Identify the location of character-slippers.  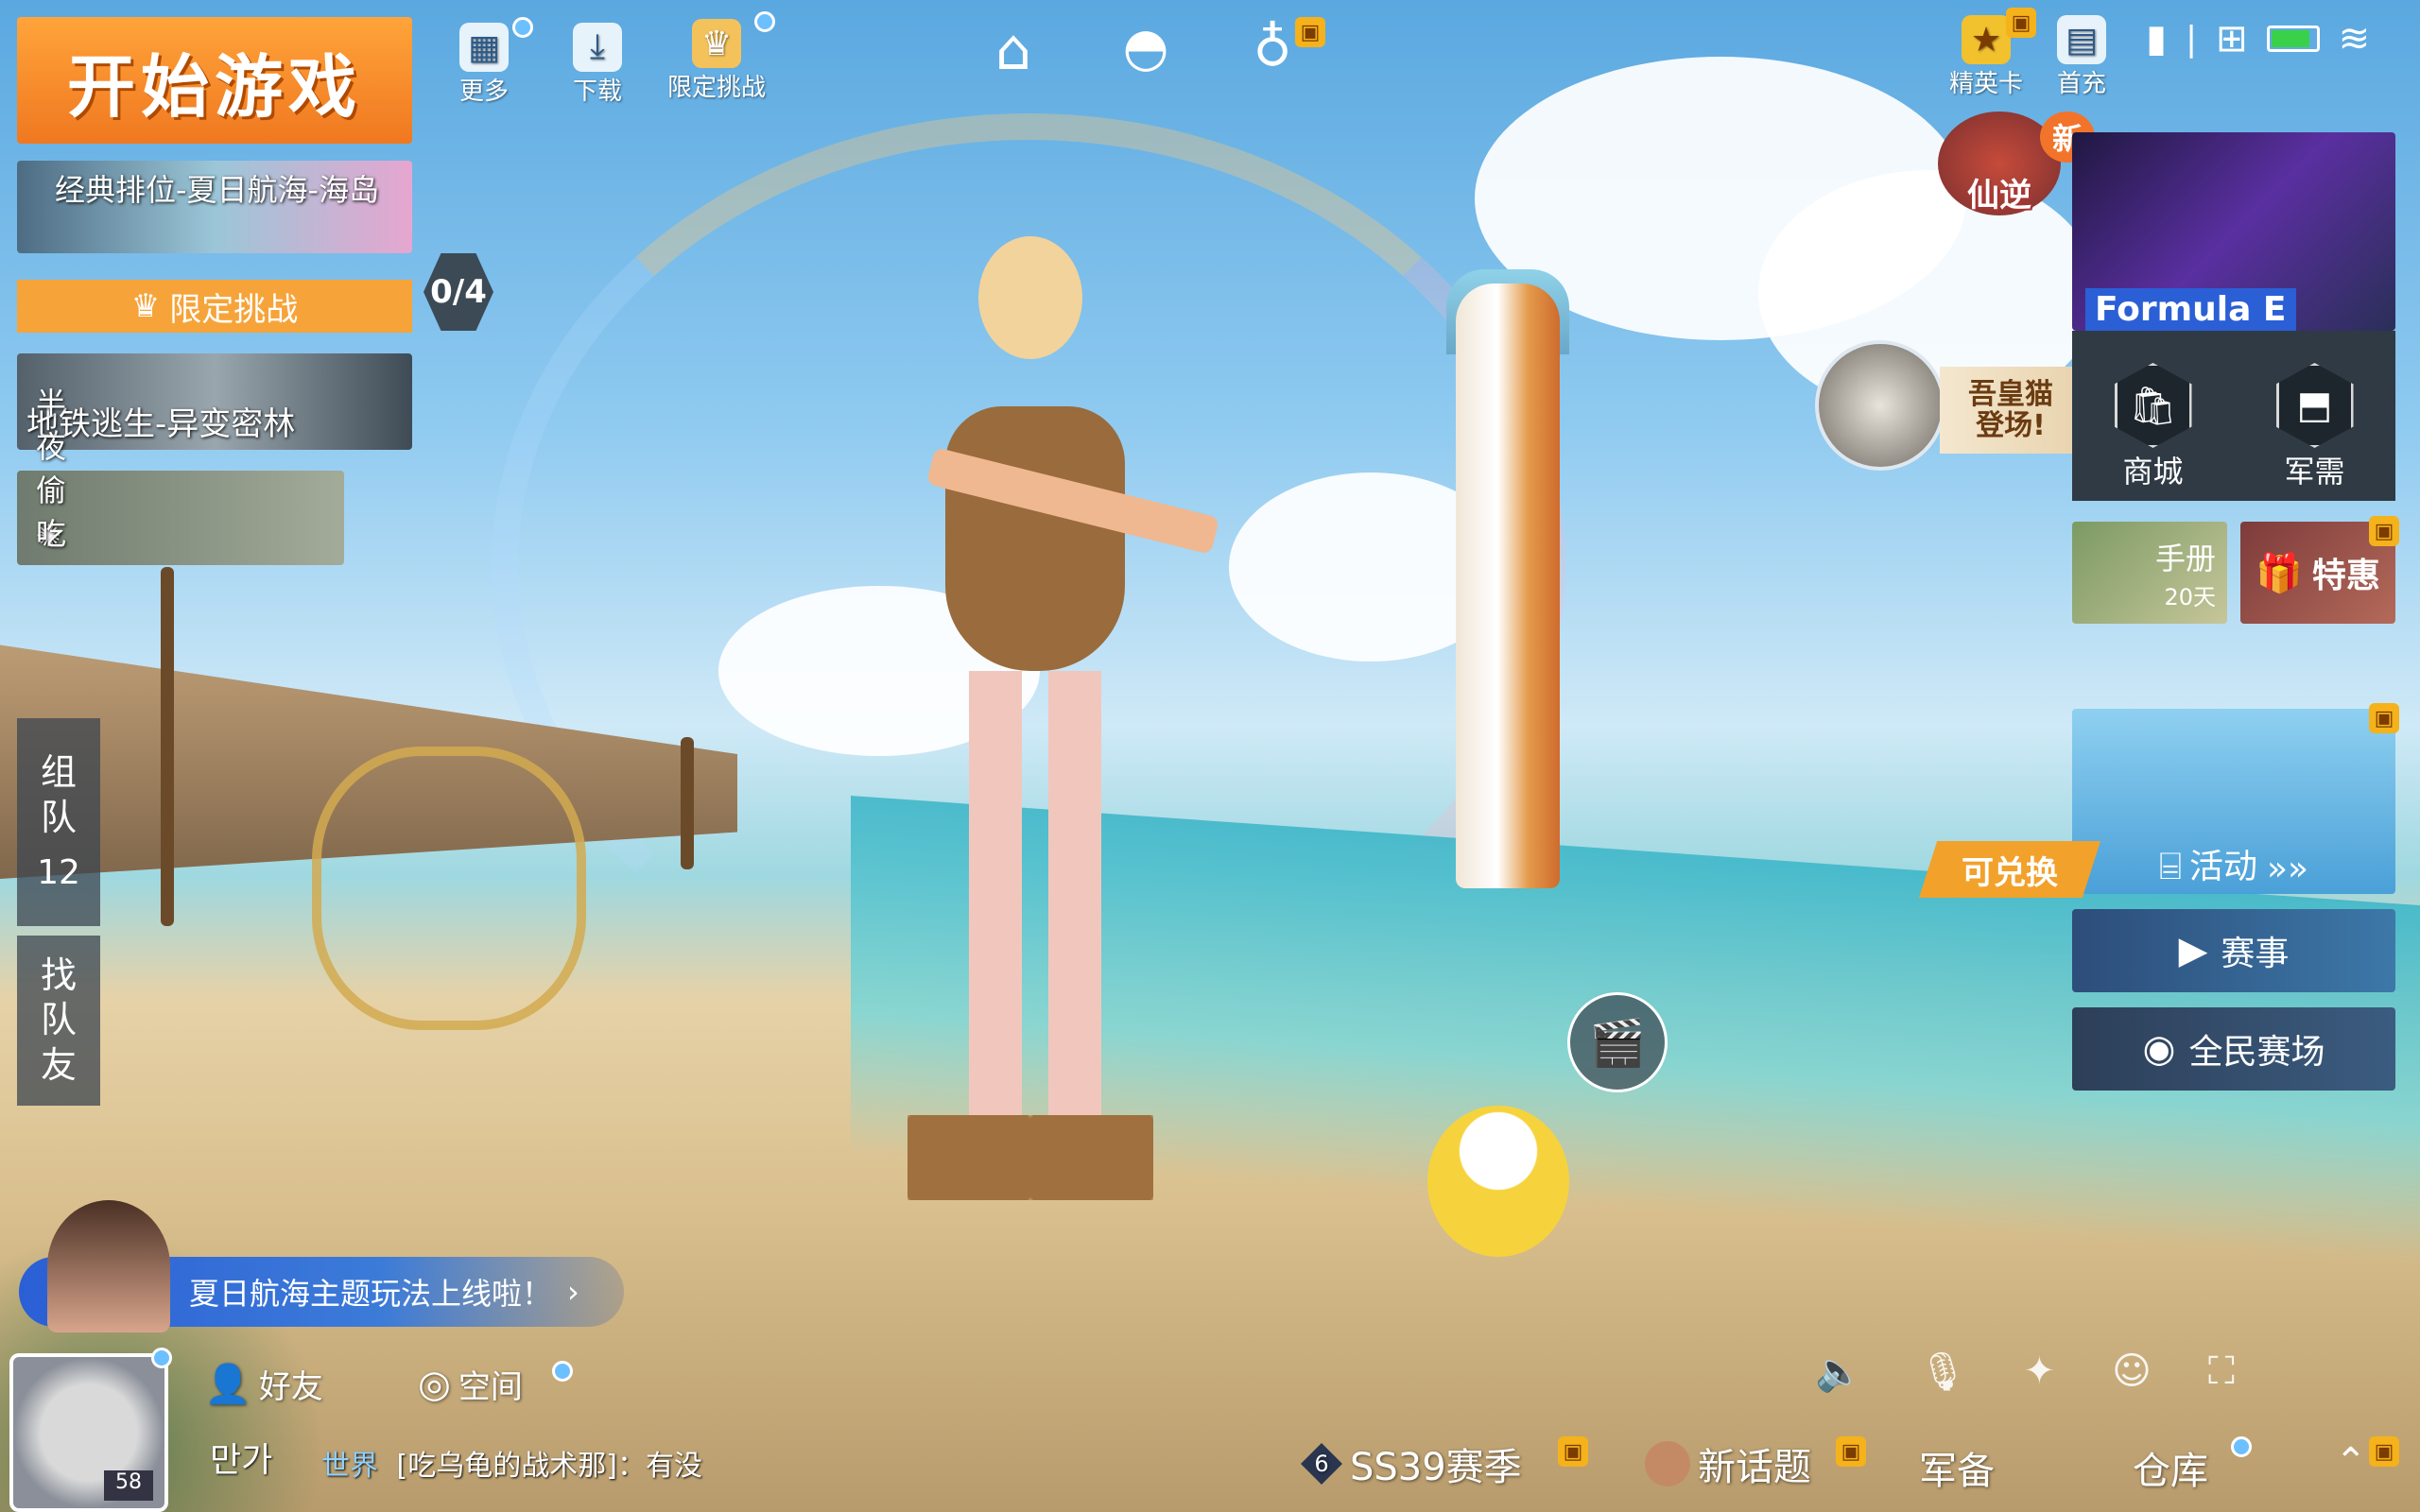
(1030, 1157).